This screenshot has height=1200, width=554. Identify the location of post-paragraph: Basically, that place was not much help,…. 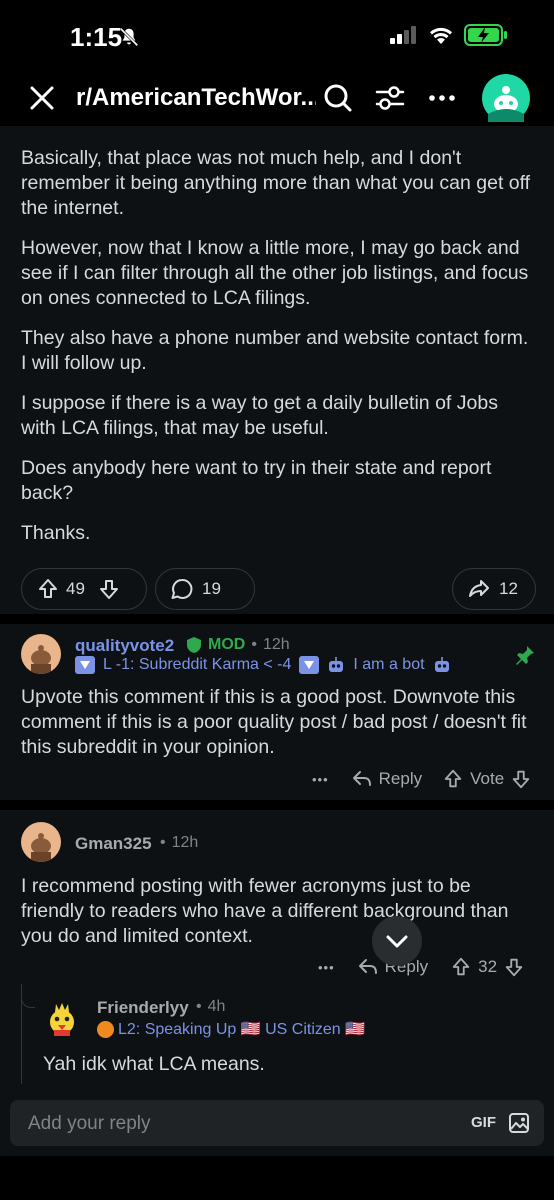
(276, 183).